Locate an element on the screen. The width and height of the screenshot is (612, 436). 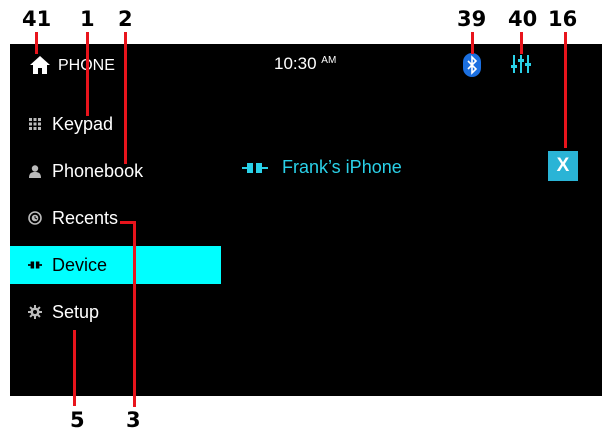
callout-16: 16 is located at coordinates (563, 19).